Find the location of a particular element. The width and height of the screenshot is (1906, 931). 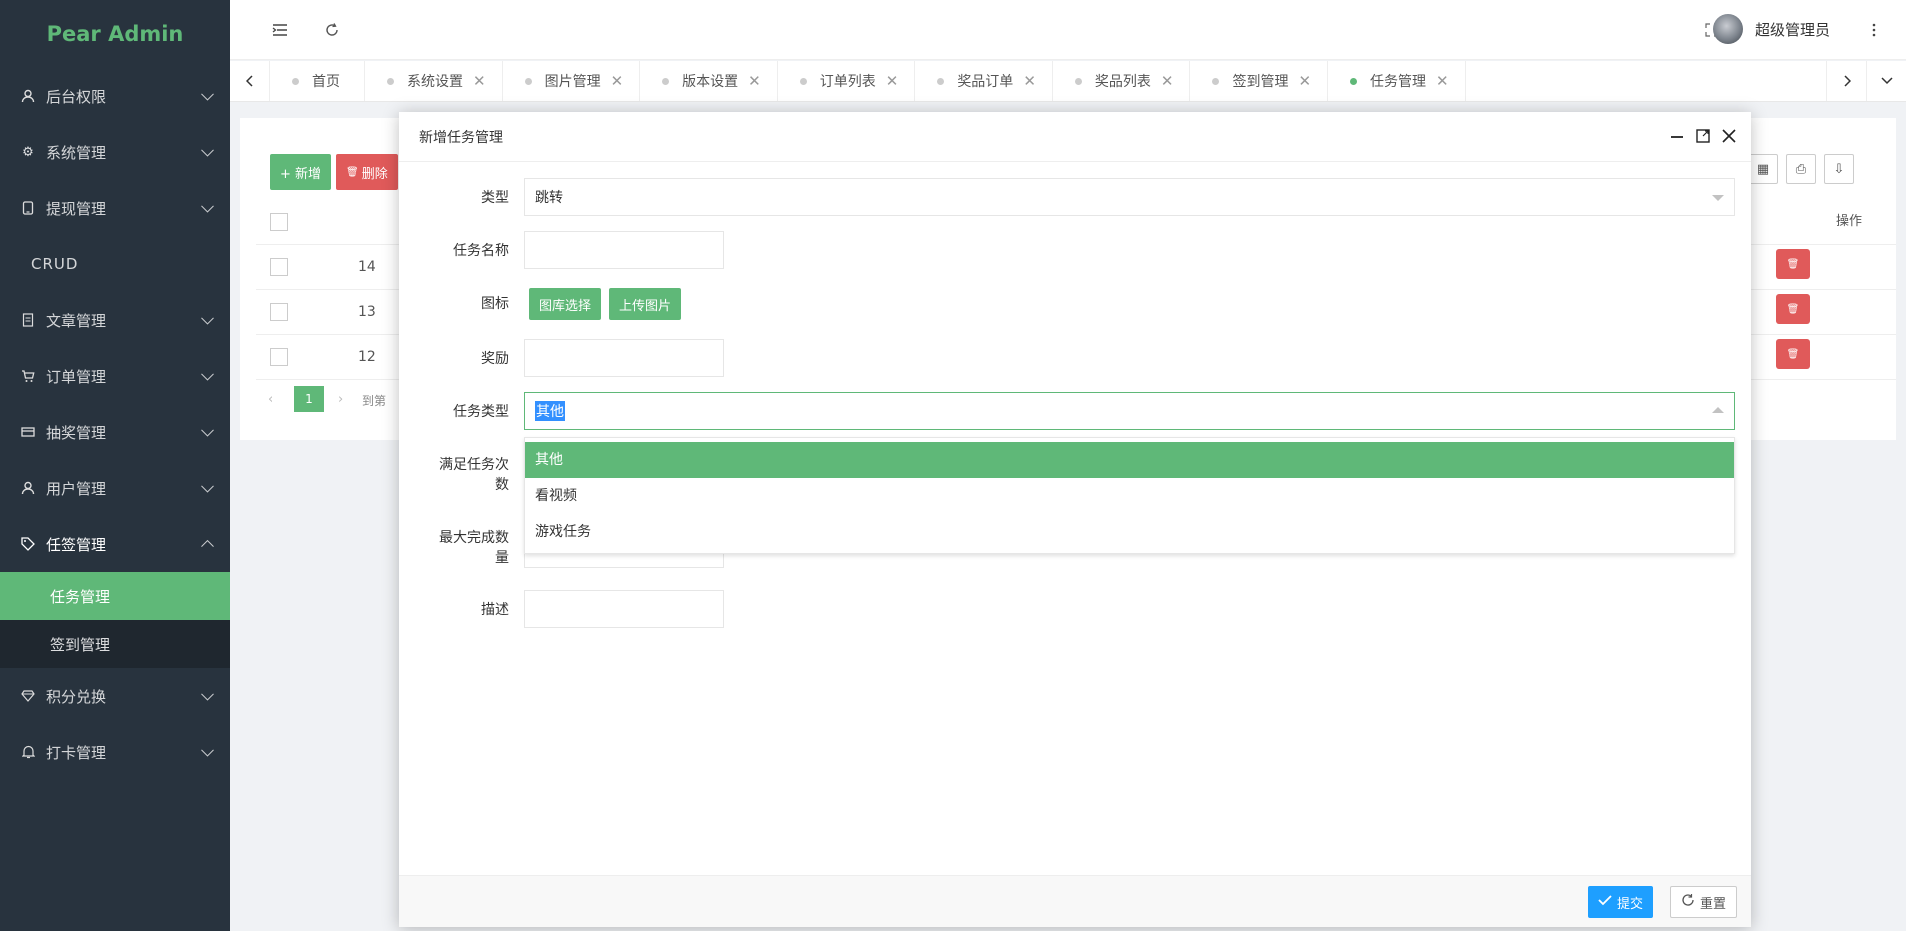

tab-home: 首页 is located at coordinates (317, 81).